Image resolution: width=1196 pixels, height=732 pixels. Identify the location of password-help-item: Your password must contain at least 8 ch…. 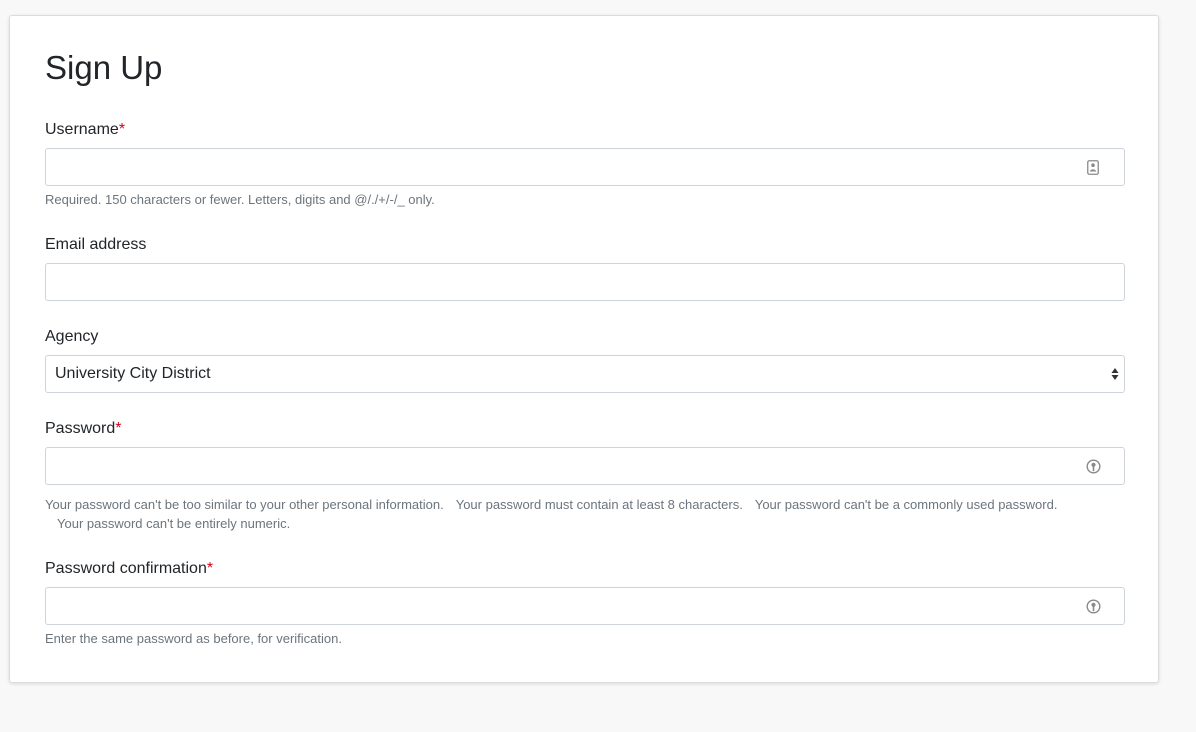
(599, 504).